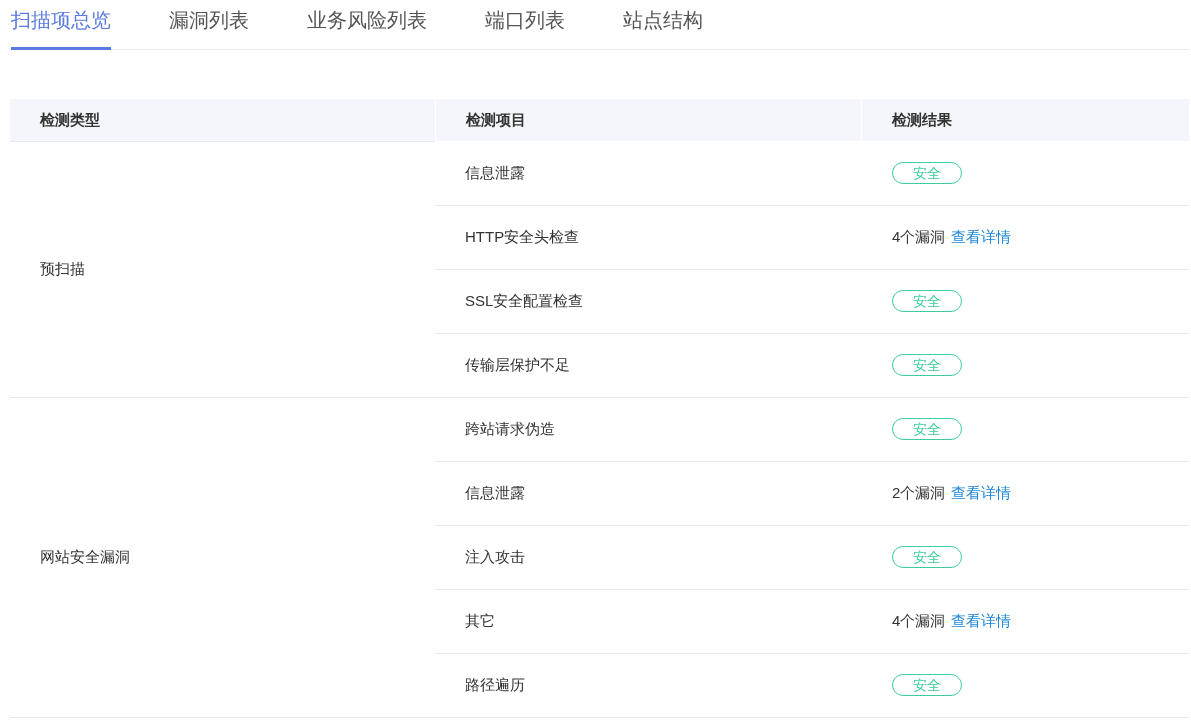 This screenshot has width=1191, height=720. Describe the element at coordinates (648, 557) in the screenshot. I see `table-cell: 注入攻击` at that location.